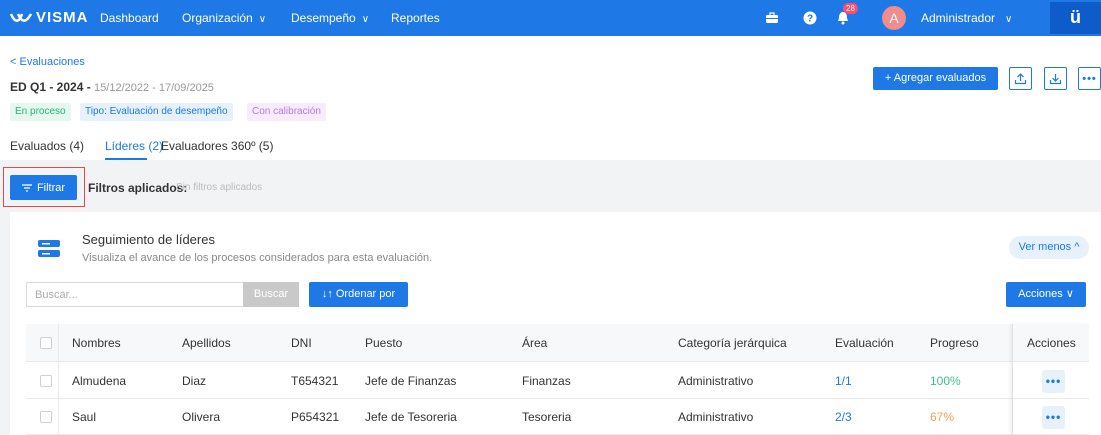  What do you see at coordinates (358, 294) in the screenshot?
I see `sort-button: ↓↑ Ordenar por` at bounding box center [358, 294].